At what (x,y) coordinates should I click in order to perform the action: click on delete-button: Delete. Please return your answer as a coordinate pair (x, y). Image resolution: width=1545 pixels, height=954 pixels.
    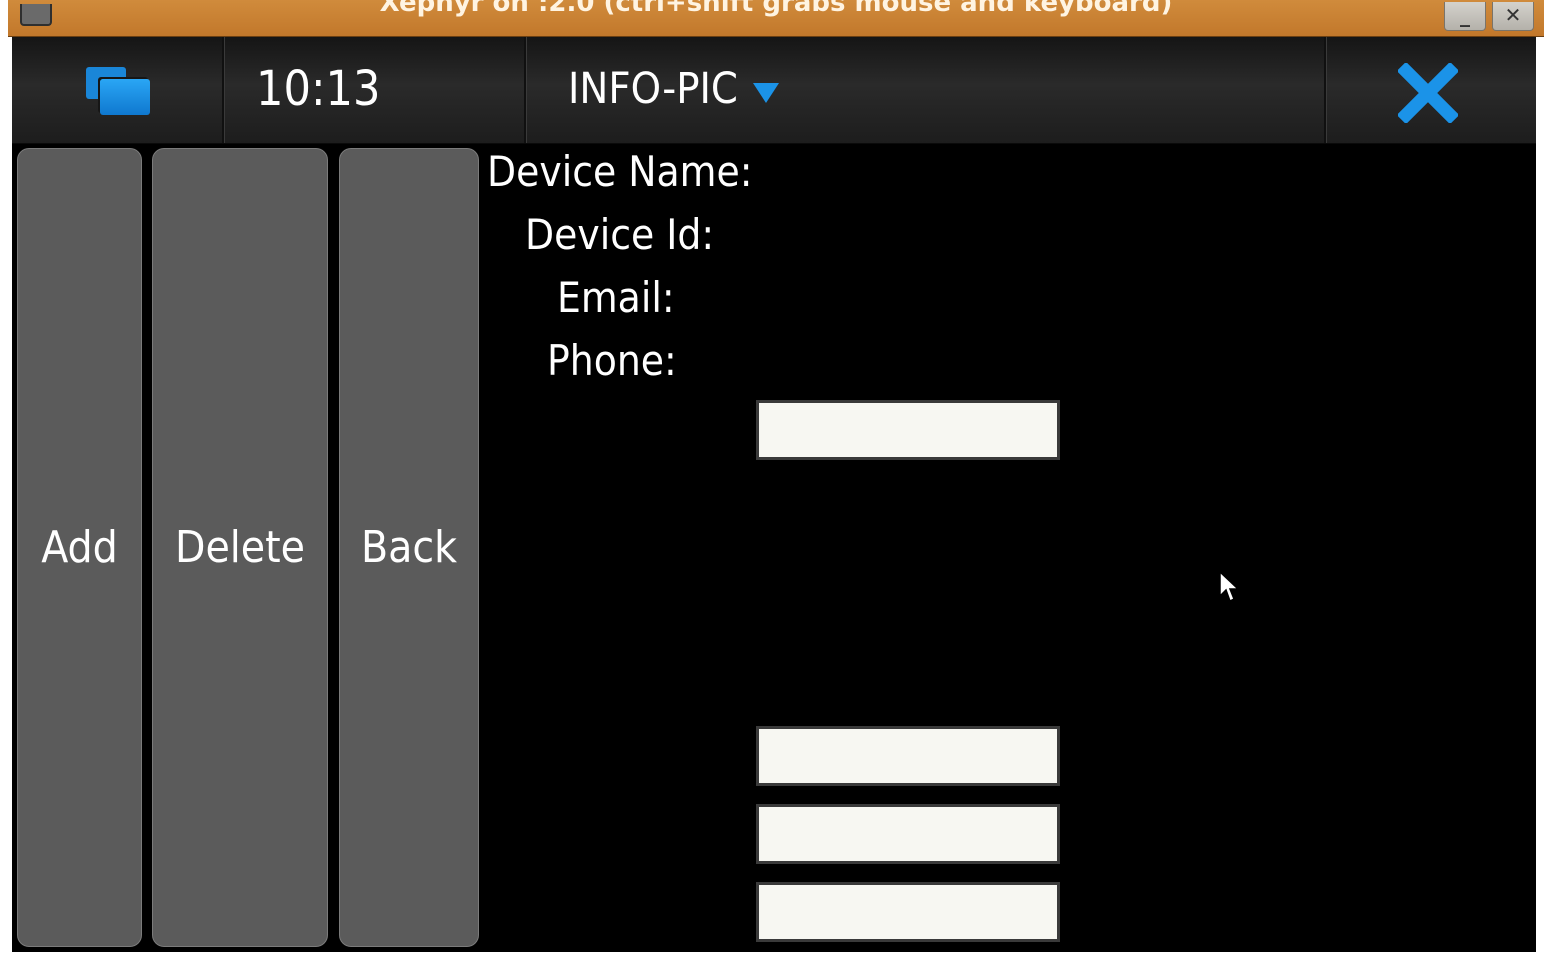
    Looking at the image, I should click on (240, 547).